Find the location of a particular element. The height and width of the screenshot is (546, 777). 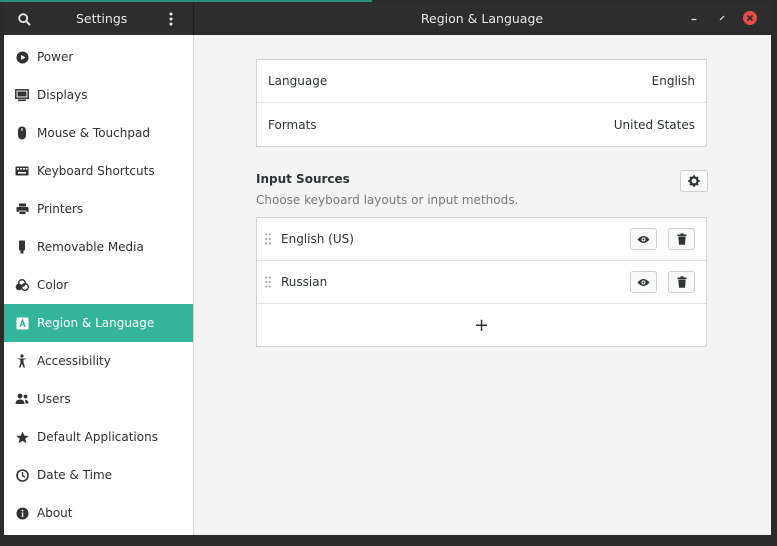

sidebar-item-mouse-touchpad: Mouse & Touchpad is located at coordinates (98, 133).